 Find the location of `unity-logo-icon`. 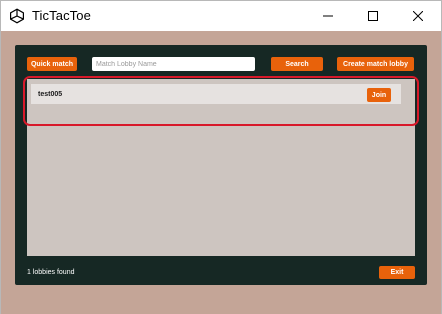

unity-logo-icon is located at coordinates (17, 16).